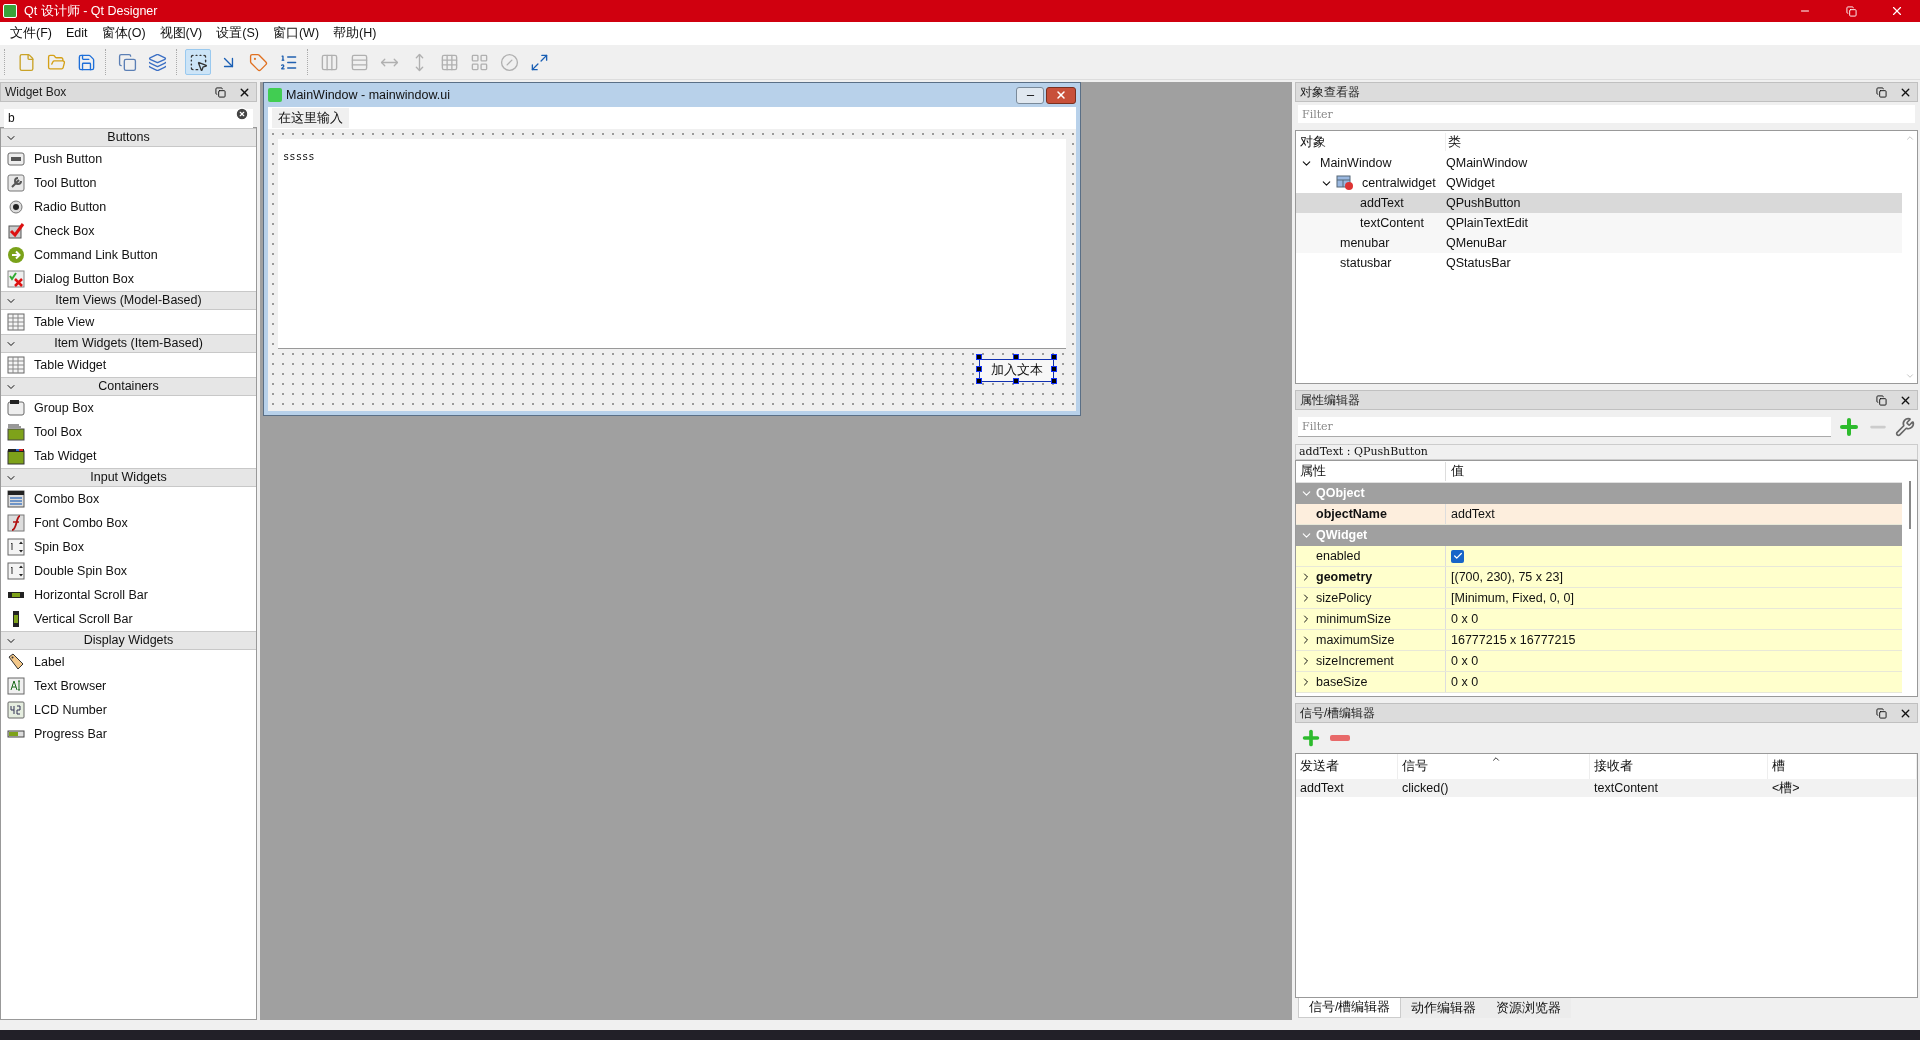 The width and height of the screenshot is (1920, 1040). What do you see at coordinates (128, 595) in the screenshot?
I see `widget-item: Horizontal Scroll Bar` at bounding box center [128, 595].